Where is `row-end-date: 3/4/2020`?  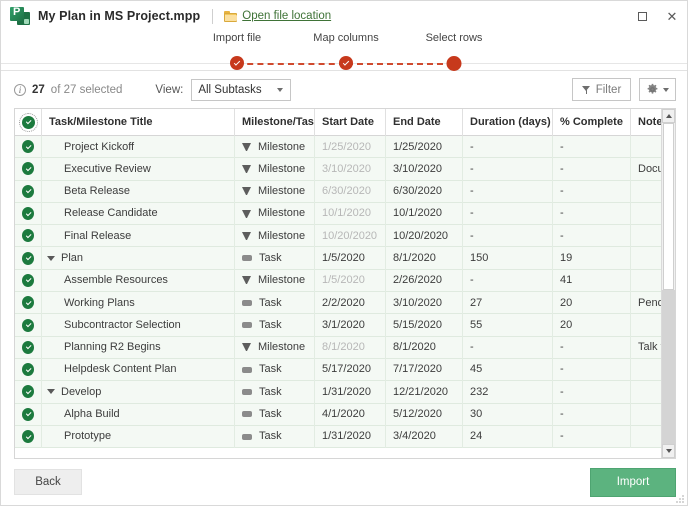
row-end-date: 3/4/2020 is located at coordinates (424, 436).